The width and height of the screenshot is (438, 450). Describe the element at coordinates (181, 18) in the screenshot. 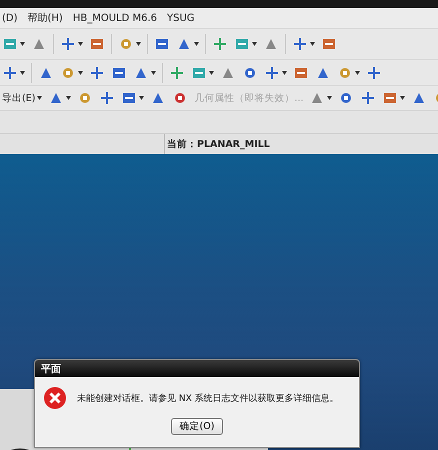

I see `menu-item: YSUG` at that location.